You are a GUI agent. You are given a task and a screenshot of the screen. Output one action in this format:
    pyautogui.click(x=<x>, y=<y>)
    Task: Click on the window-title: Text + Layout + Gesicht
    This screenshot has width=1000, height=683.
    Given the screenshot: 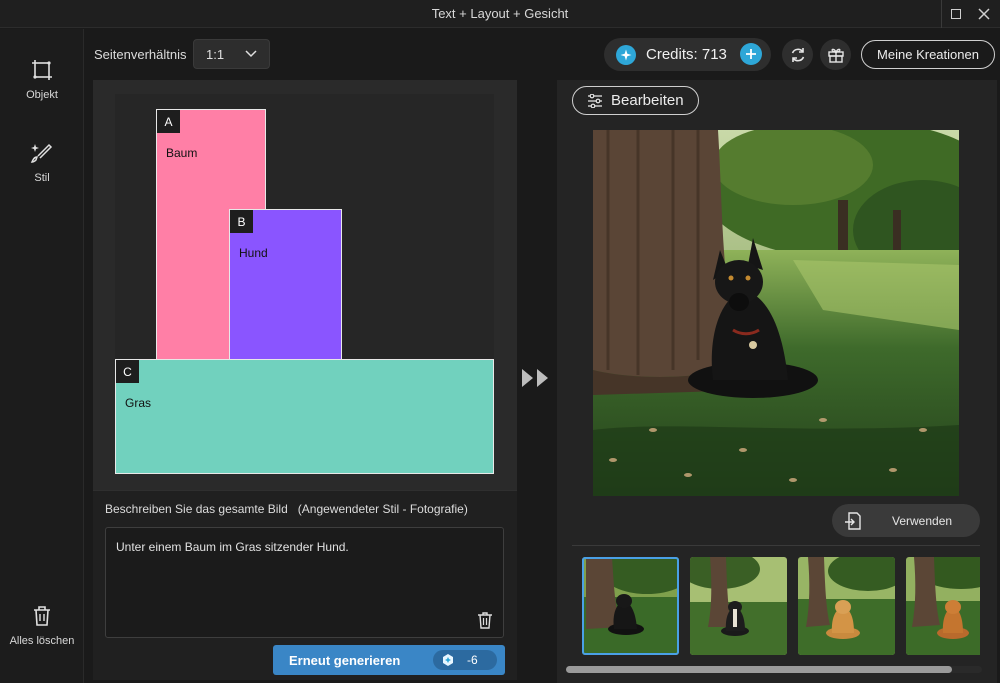 What is the action you would take?
    pyautogui.click(x=500, y=13)
    